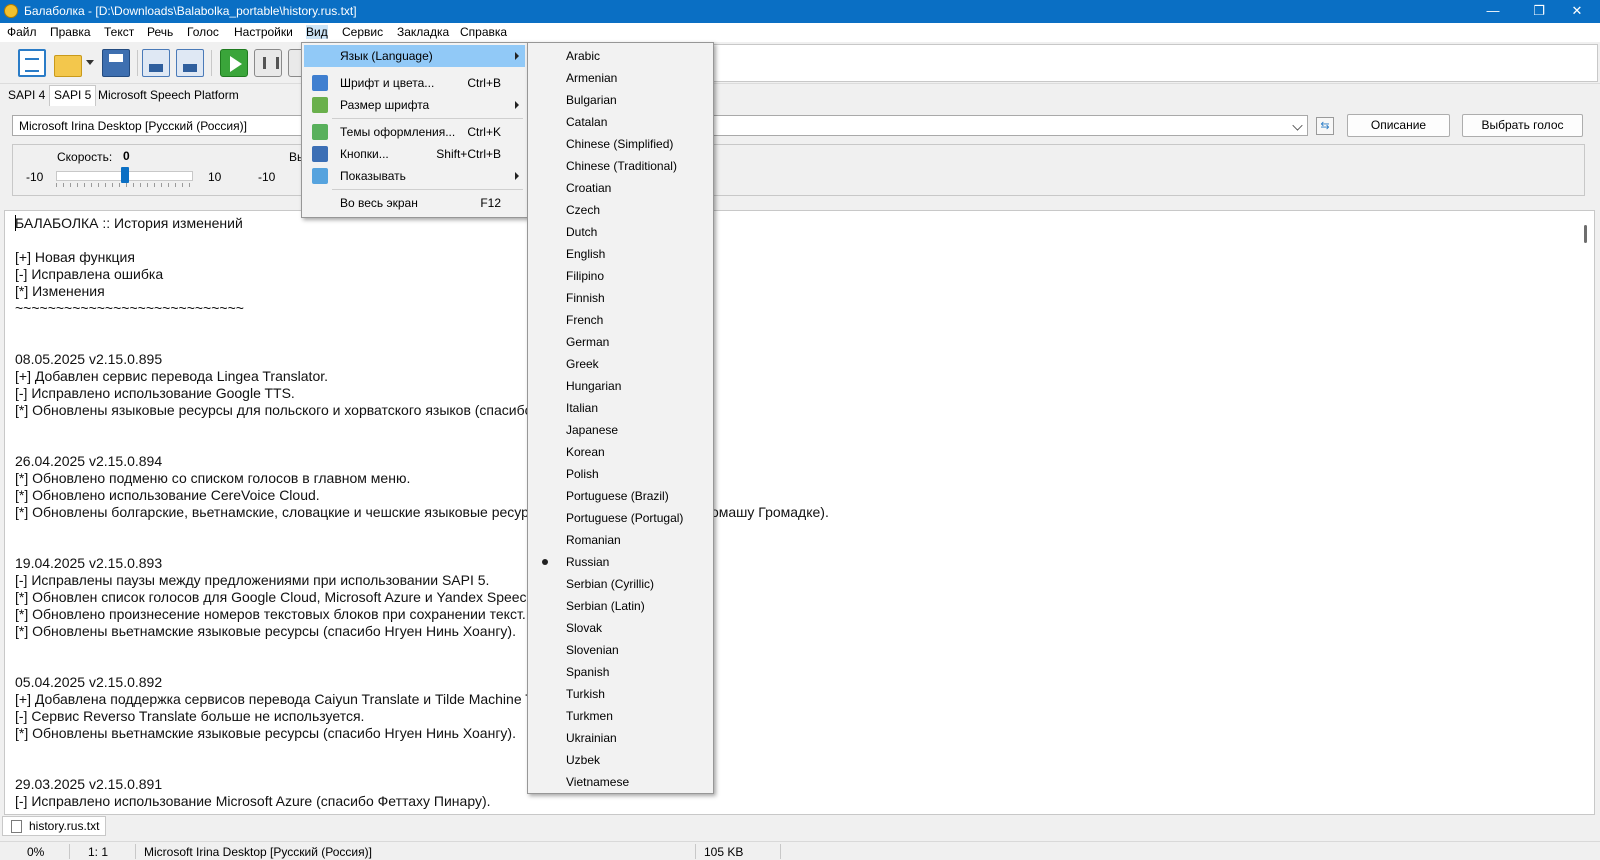  I want to click on tab-sapi4: SAPI 4, so click(26, 95).